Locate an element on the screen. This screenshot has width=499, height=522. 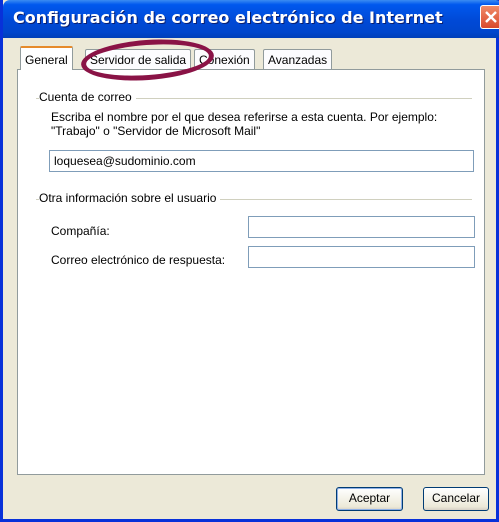
ok-button-label: Aceptar is located at coordinates (369, 498).